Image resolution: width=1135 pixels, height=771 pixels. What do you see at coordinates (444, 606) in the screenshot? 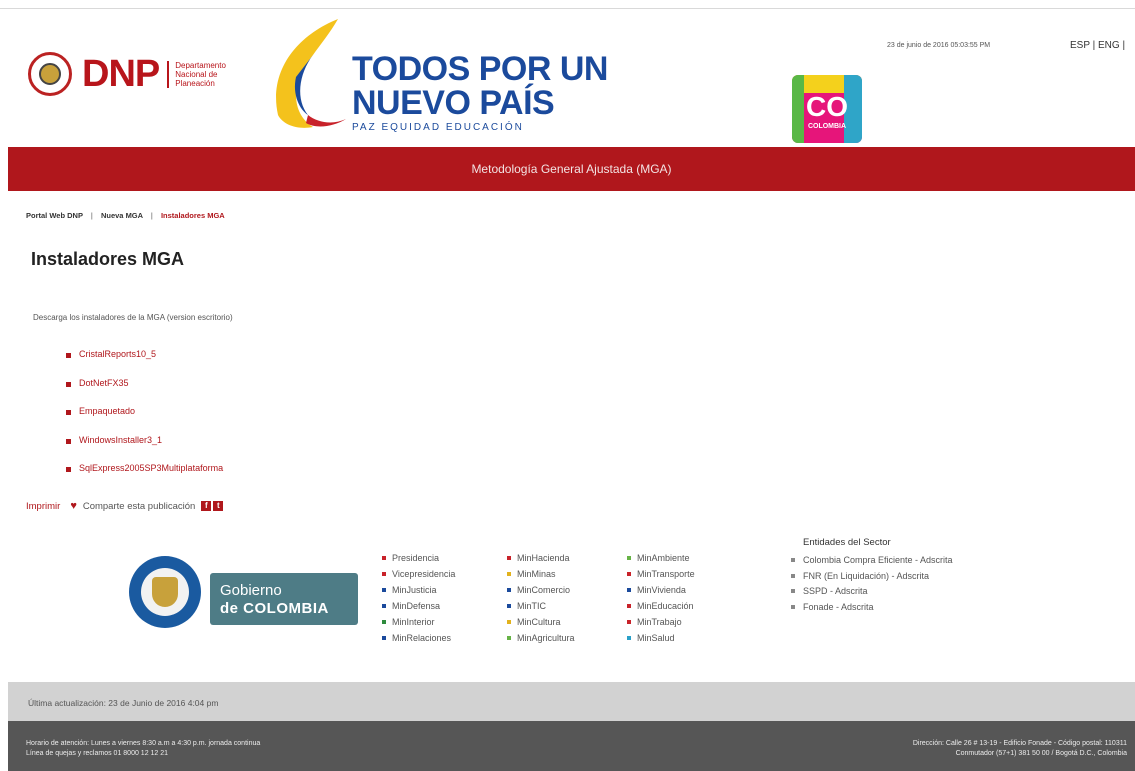
I see `ministry-link: MinDefensa` at bounding box center [444, 606].